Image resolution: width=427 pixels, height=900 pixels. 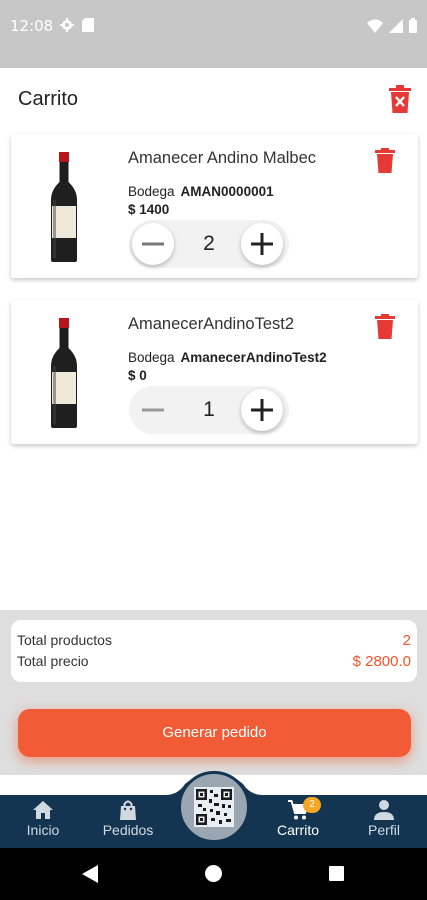 I want to click on shopping-bag-icon, so click(x=128, y=810).